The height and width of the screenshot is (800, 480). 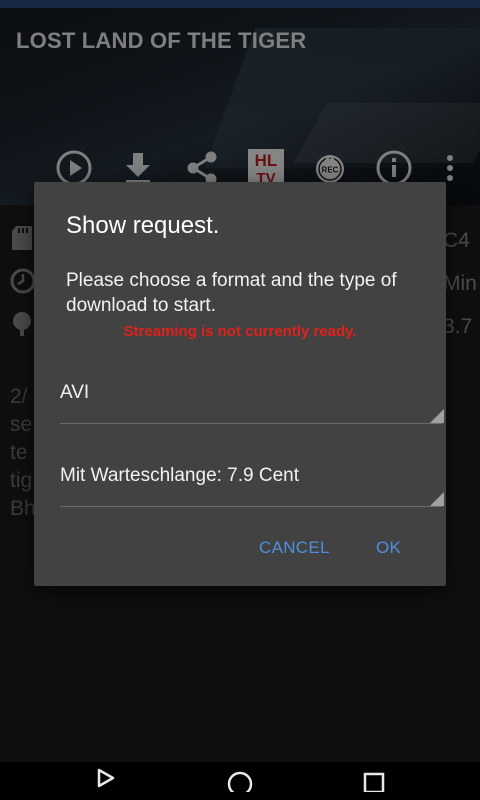 I want to click on recents-icon, so click(x=374, y=781).